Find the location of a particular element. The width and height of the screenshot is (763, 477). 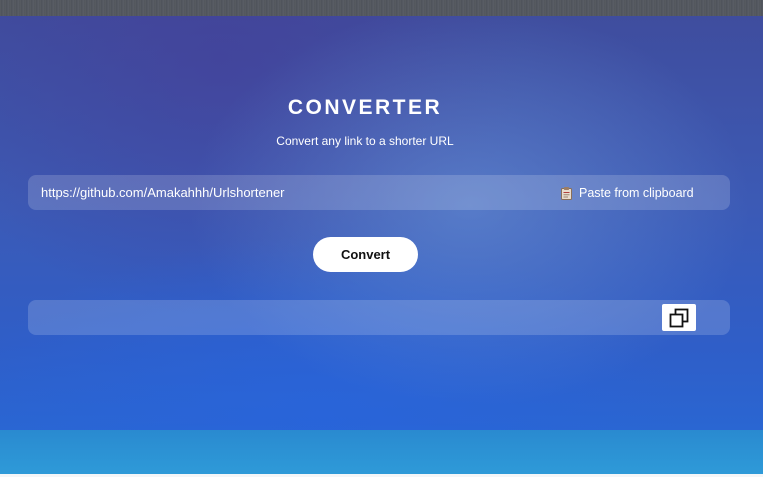

copy-icon is located at coordinates (679, 318).